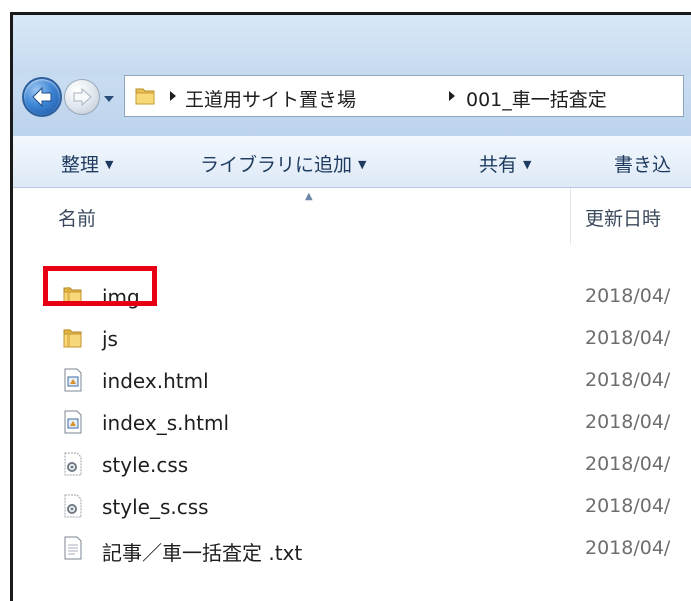 The width and height of the screenshot is (691, 601). What do you see at coordinates (166, 423) in the screenshot?
I see `file-name: index_s.html` at bounding box center [166, 423].